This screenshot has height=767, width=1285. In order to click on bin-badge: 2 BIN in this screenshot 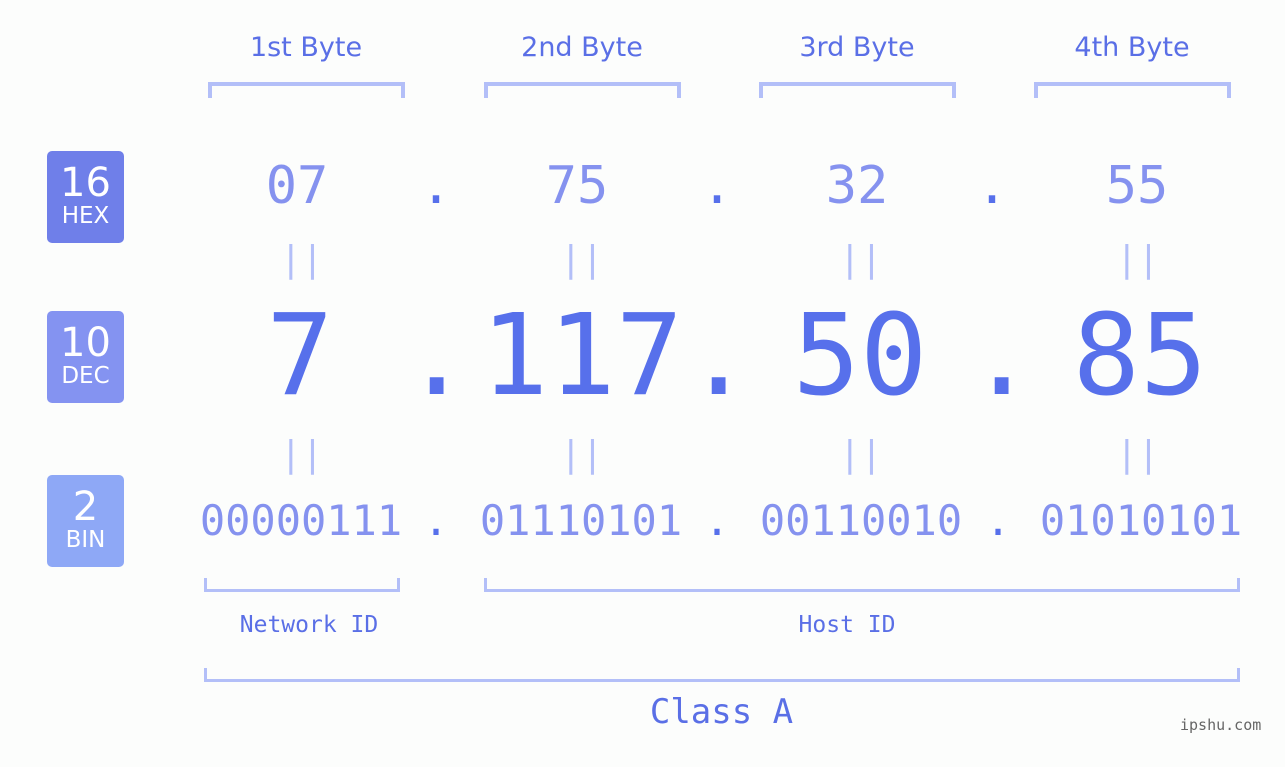, I will do `click(85, 521)`.